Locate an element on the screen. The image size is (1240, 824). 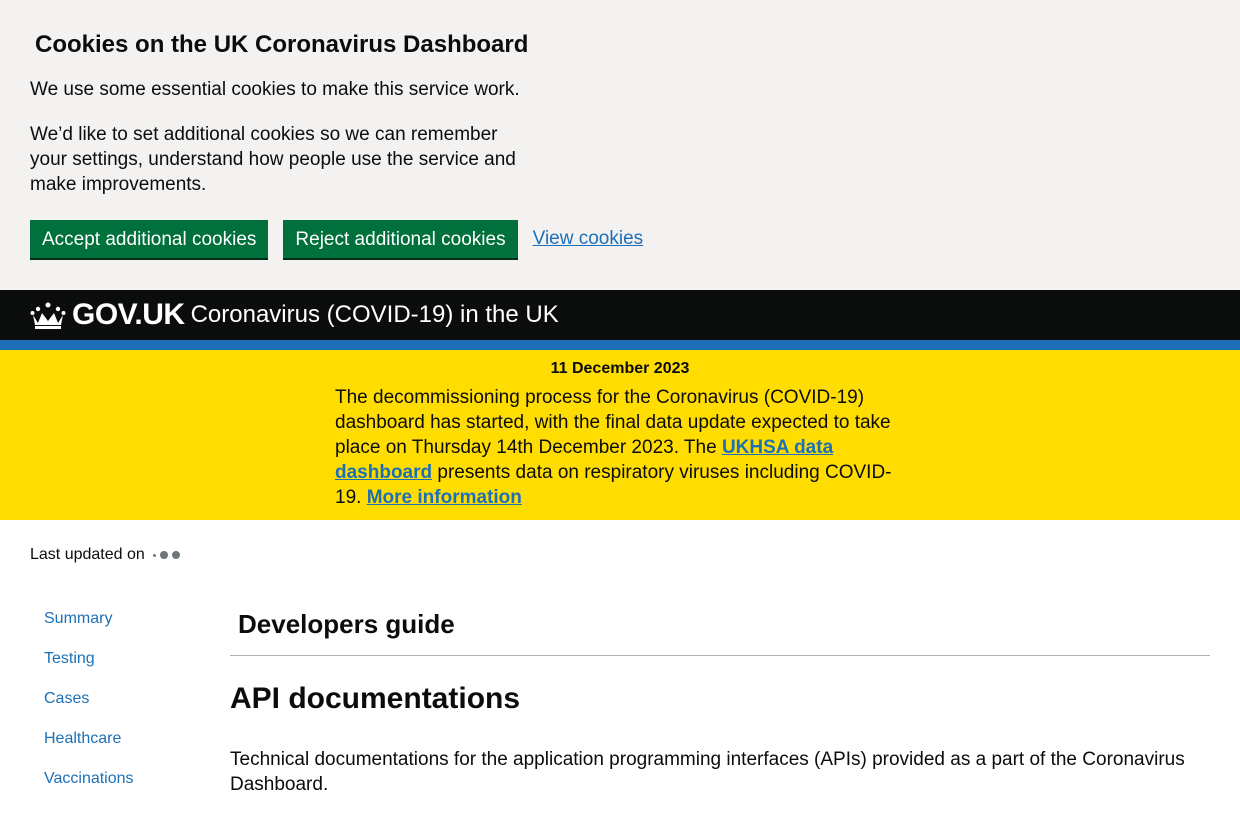
last-updated-label: Last updated on is located at coordinates (87, 554).